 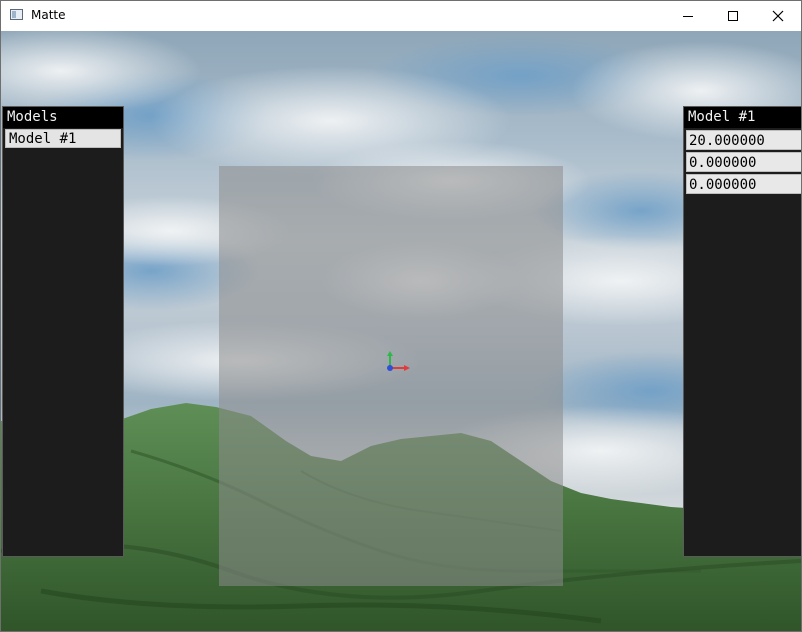 What do you see at coordinates (399, 363) in the screenshot?
I see `transform-gizmo-icon` at bounding box center [399, 363].